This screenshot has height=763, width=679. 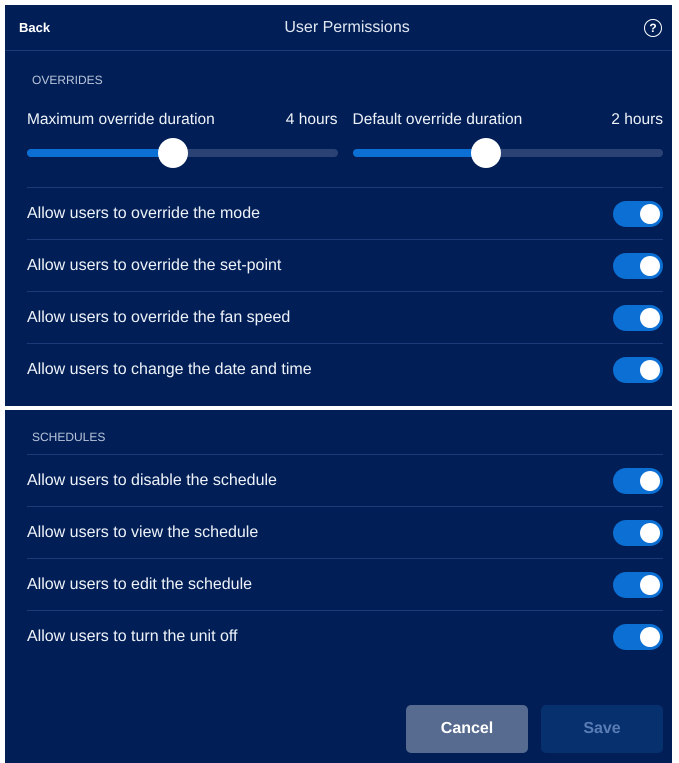 What do you see at coordinates (142, 533) in the screenshot?
I see `setting-label: Allow users to view the schedule` at bounding box center [142, 533].